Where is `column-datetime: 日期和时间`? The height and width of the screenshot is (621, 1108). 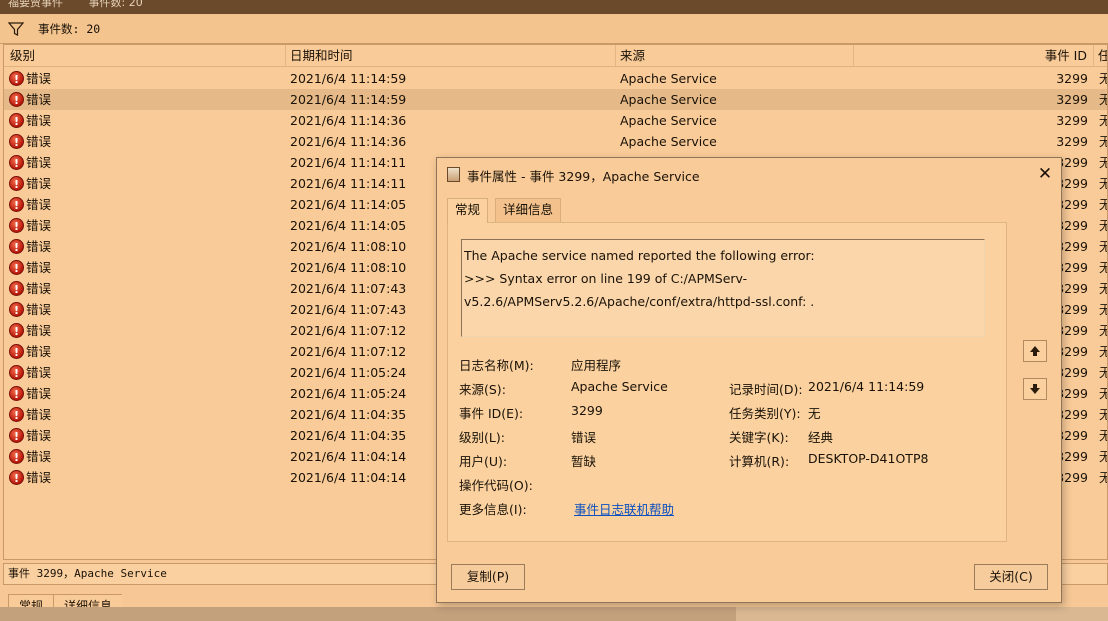 column-datetime: 日期和时间 is located at coordinates (451, 56).